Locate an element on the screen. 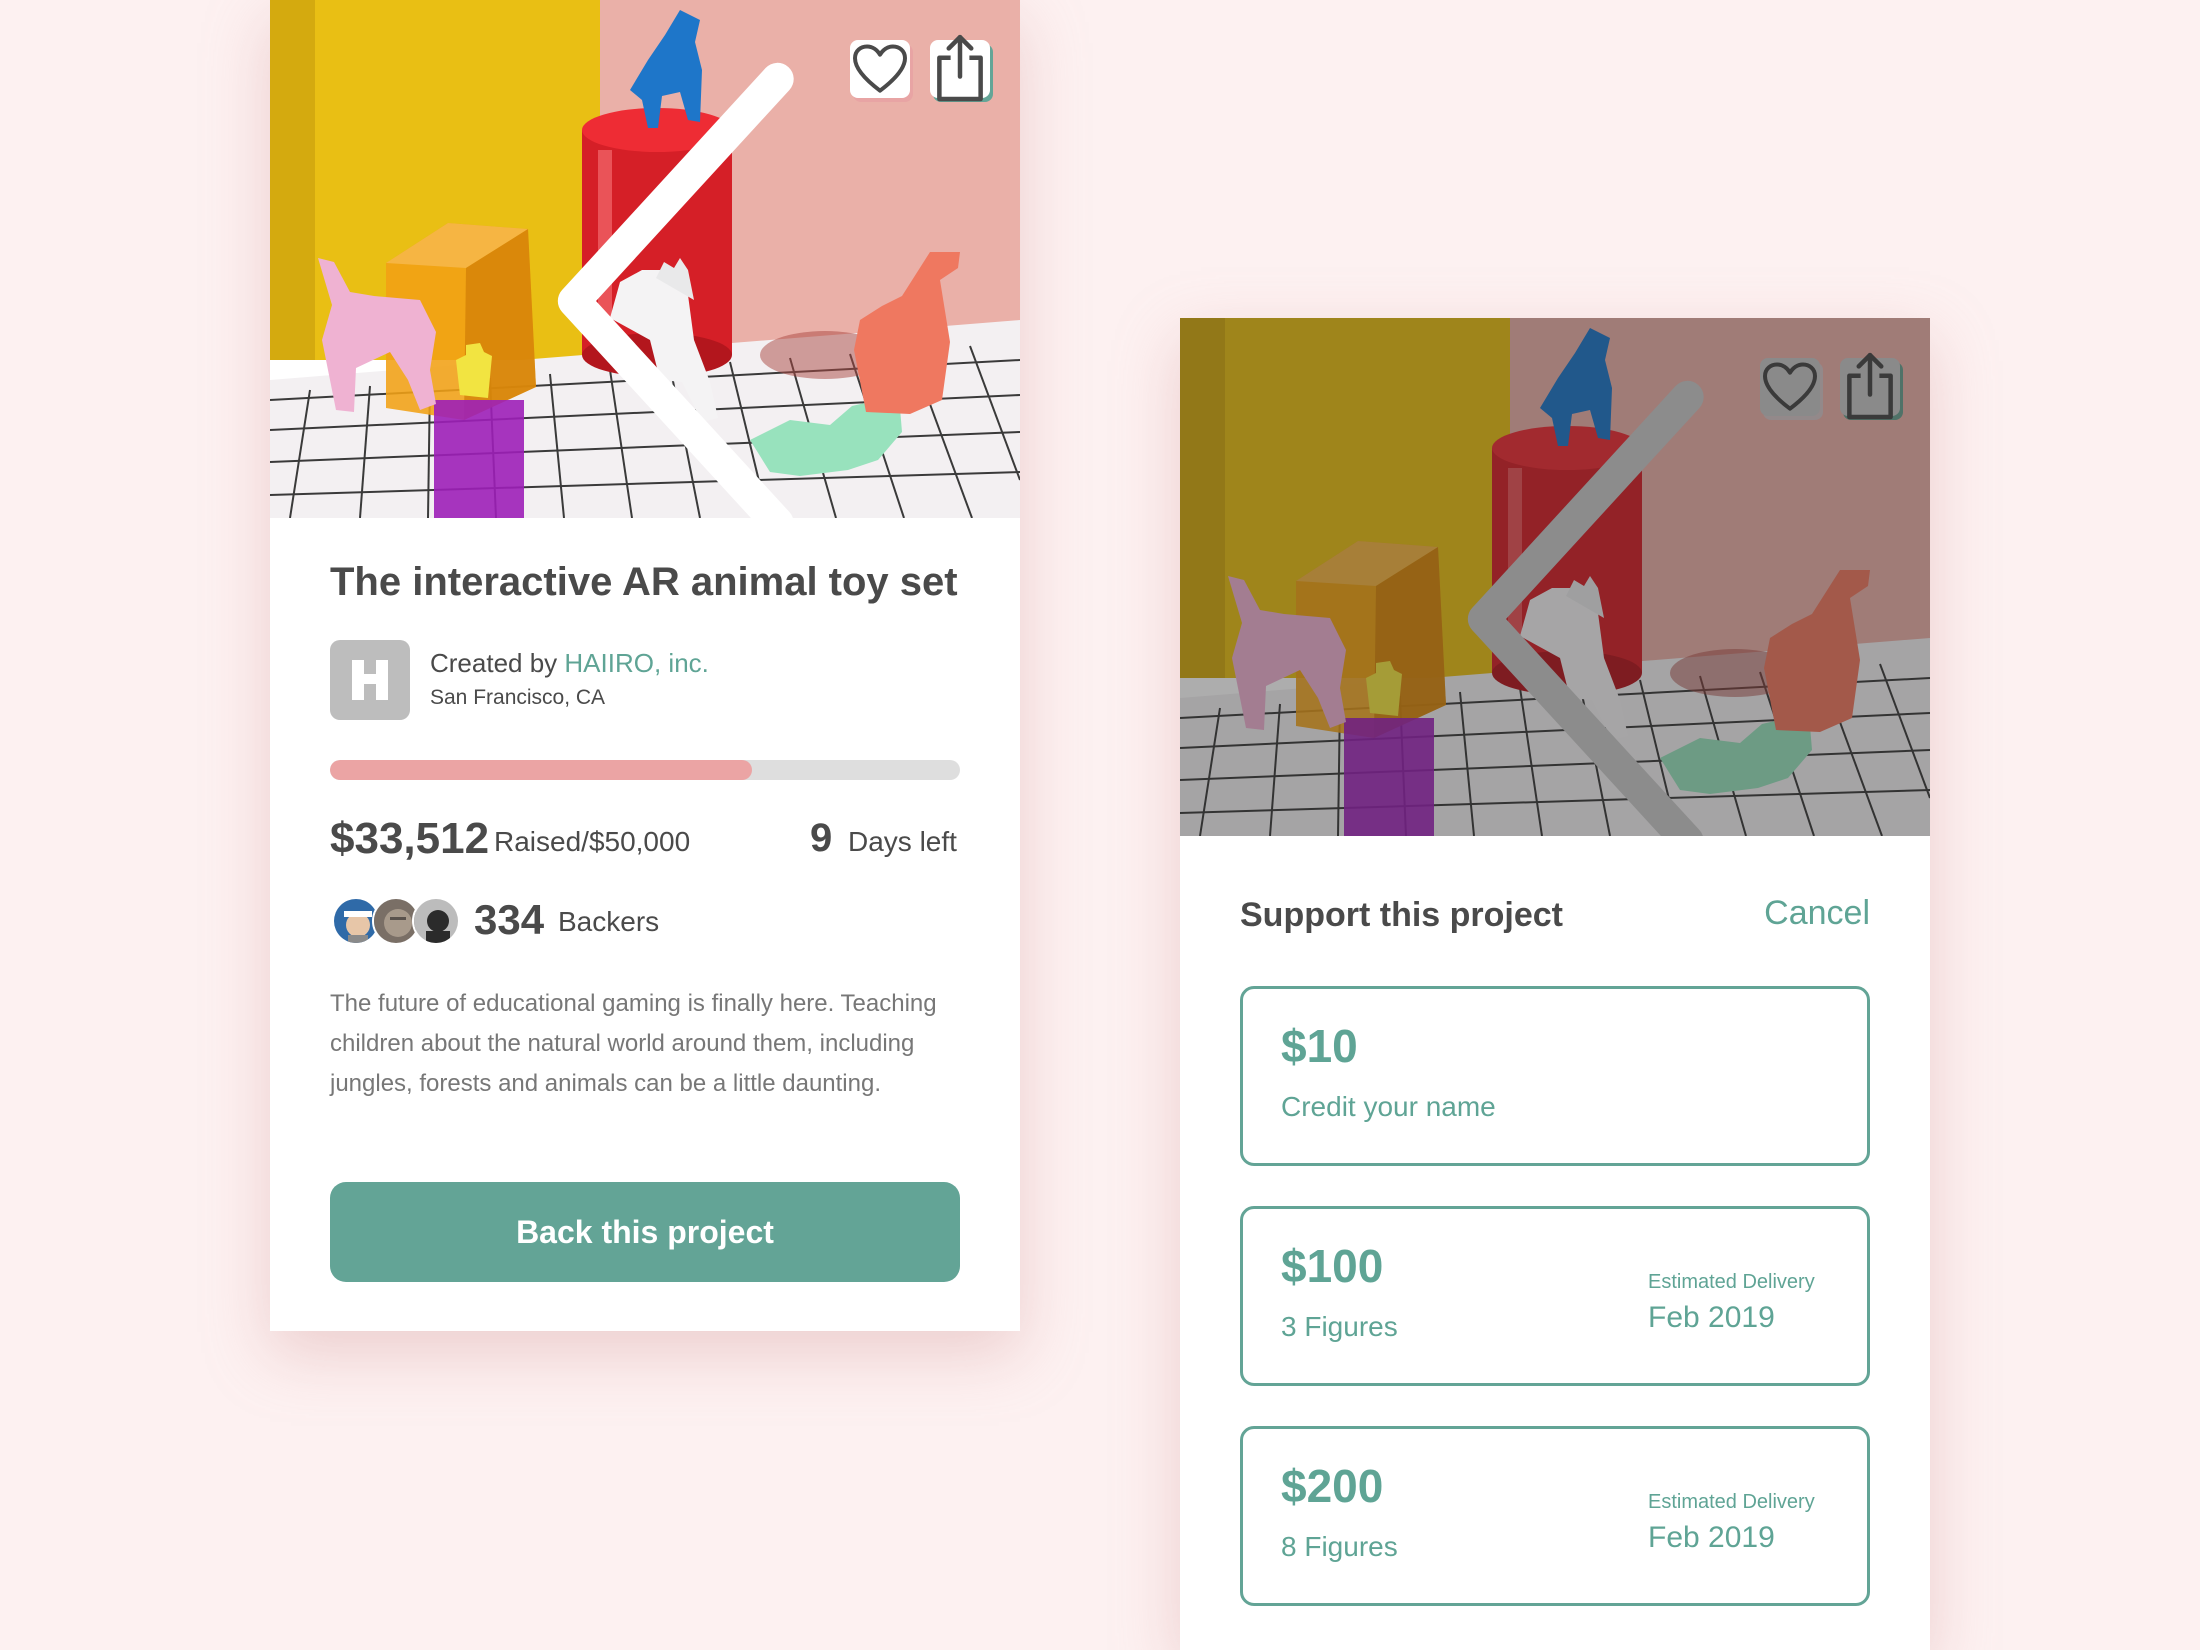 The width and height of the screenshot is (2200, 1650). backer-avatar-photo is located at coordinates (436, 921).